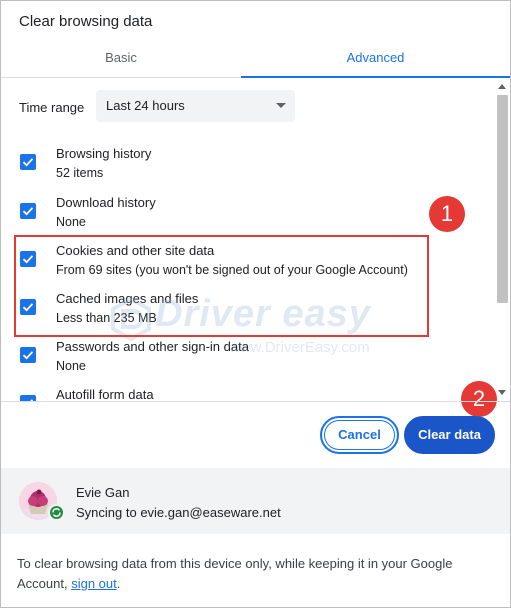 The height and width of the screenshot is (608, 511). I want to click on option-subtitle: 52 items, so click(80, 173).